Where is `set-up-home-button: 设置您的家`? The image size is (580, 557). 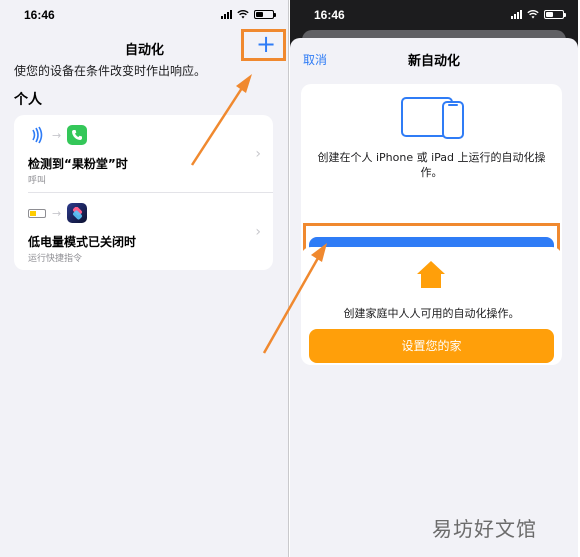
set-up-home-button: 设置您的家 is located at coordinates (431, 346).